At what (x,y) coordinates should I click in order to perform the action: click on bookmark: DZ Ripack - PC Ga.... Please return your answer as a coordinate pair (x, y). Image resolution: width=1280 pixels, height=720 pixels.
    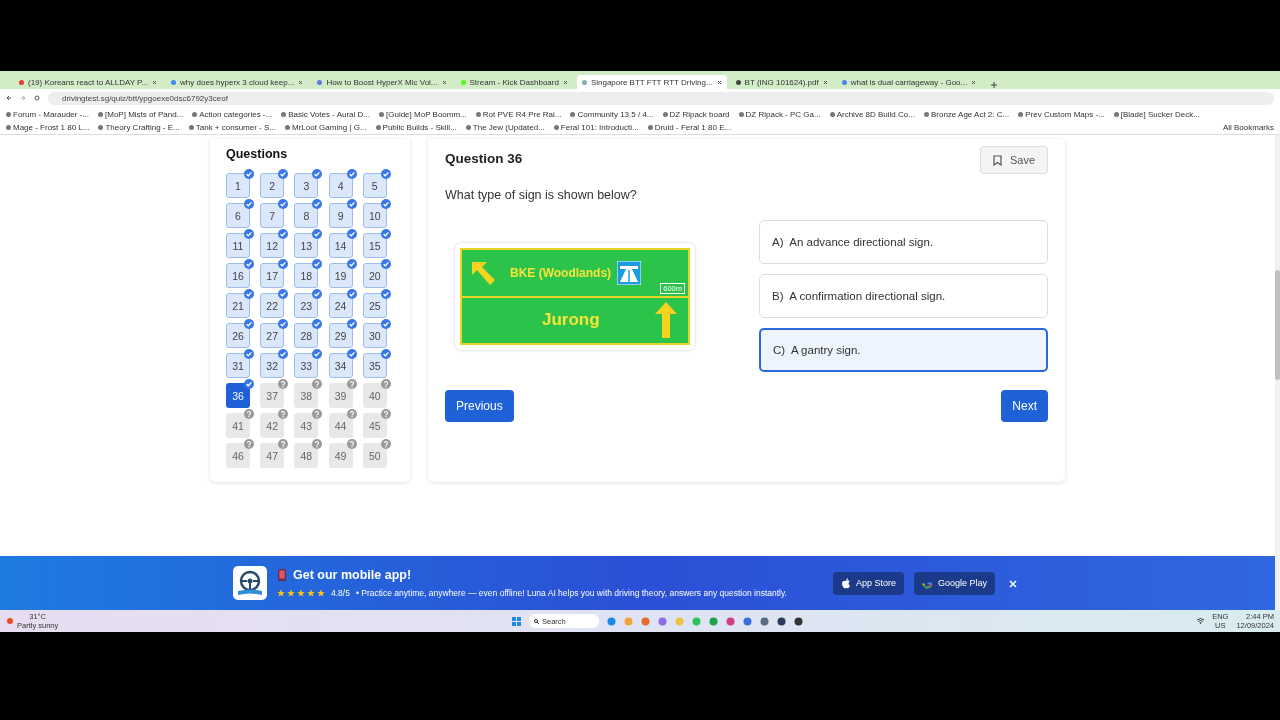
    Looking at the image, I should click on (779, 114).